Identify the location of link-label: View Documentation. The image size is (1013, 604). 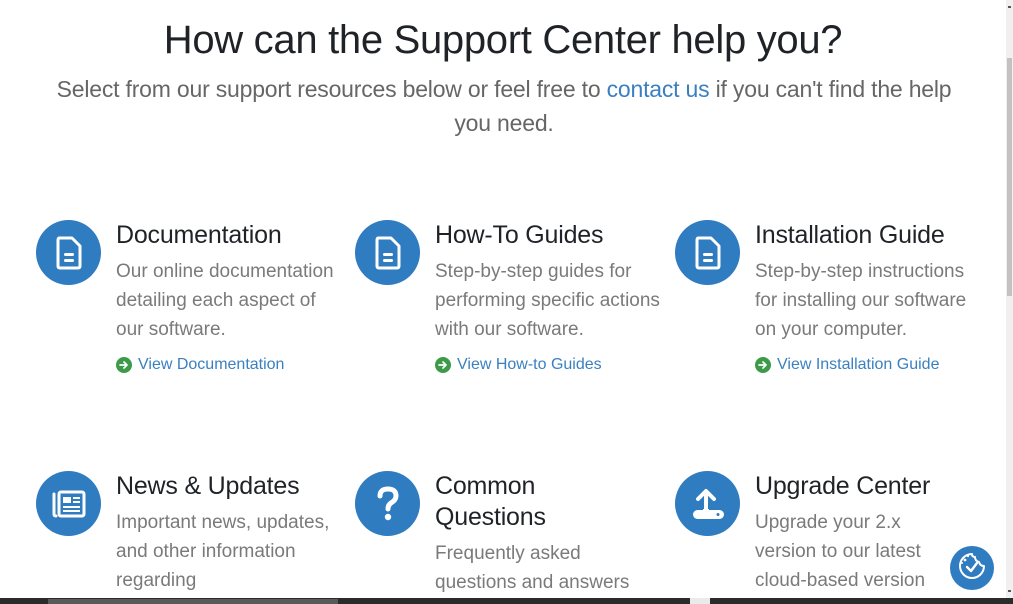
(211, 364).